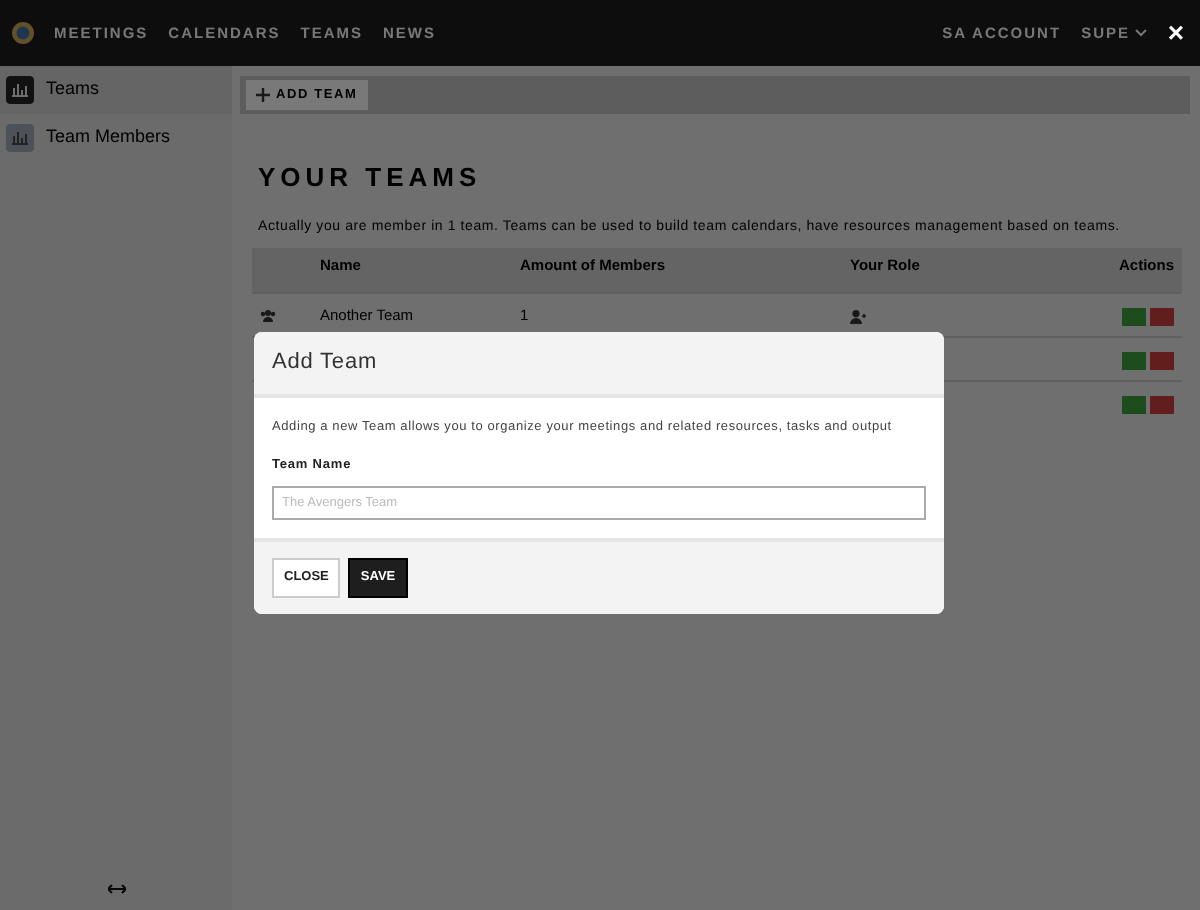  What do you see at coordinates (1175, 32) in the screenshot?
I see `close-button: ×` at bounding box center [1175, 32].